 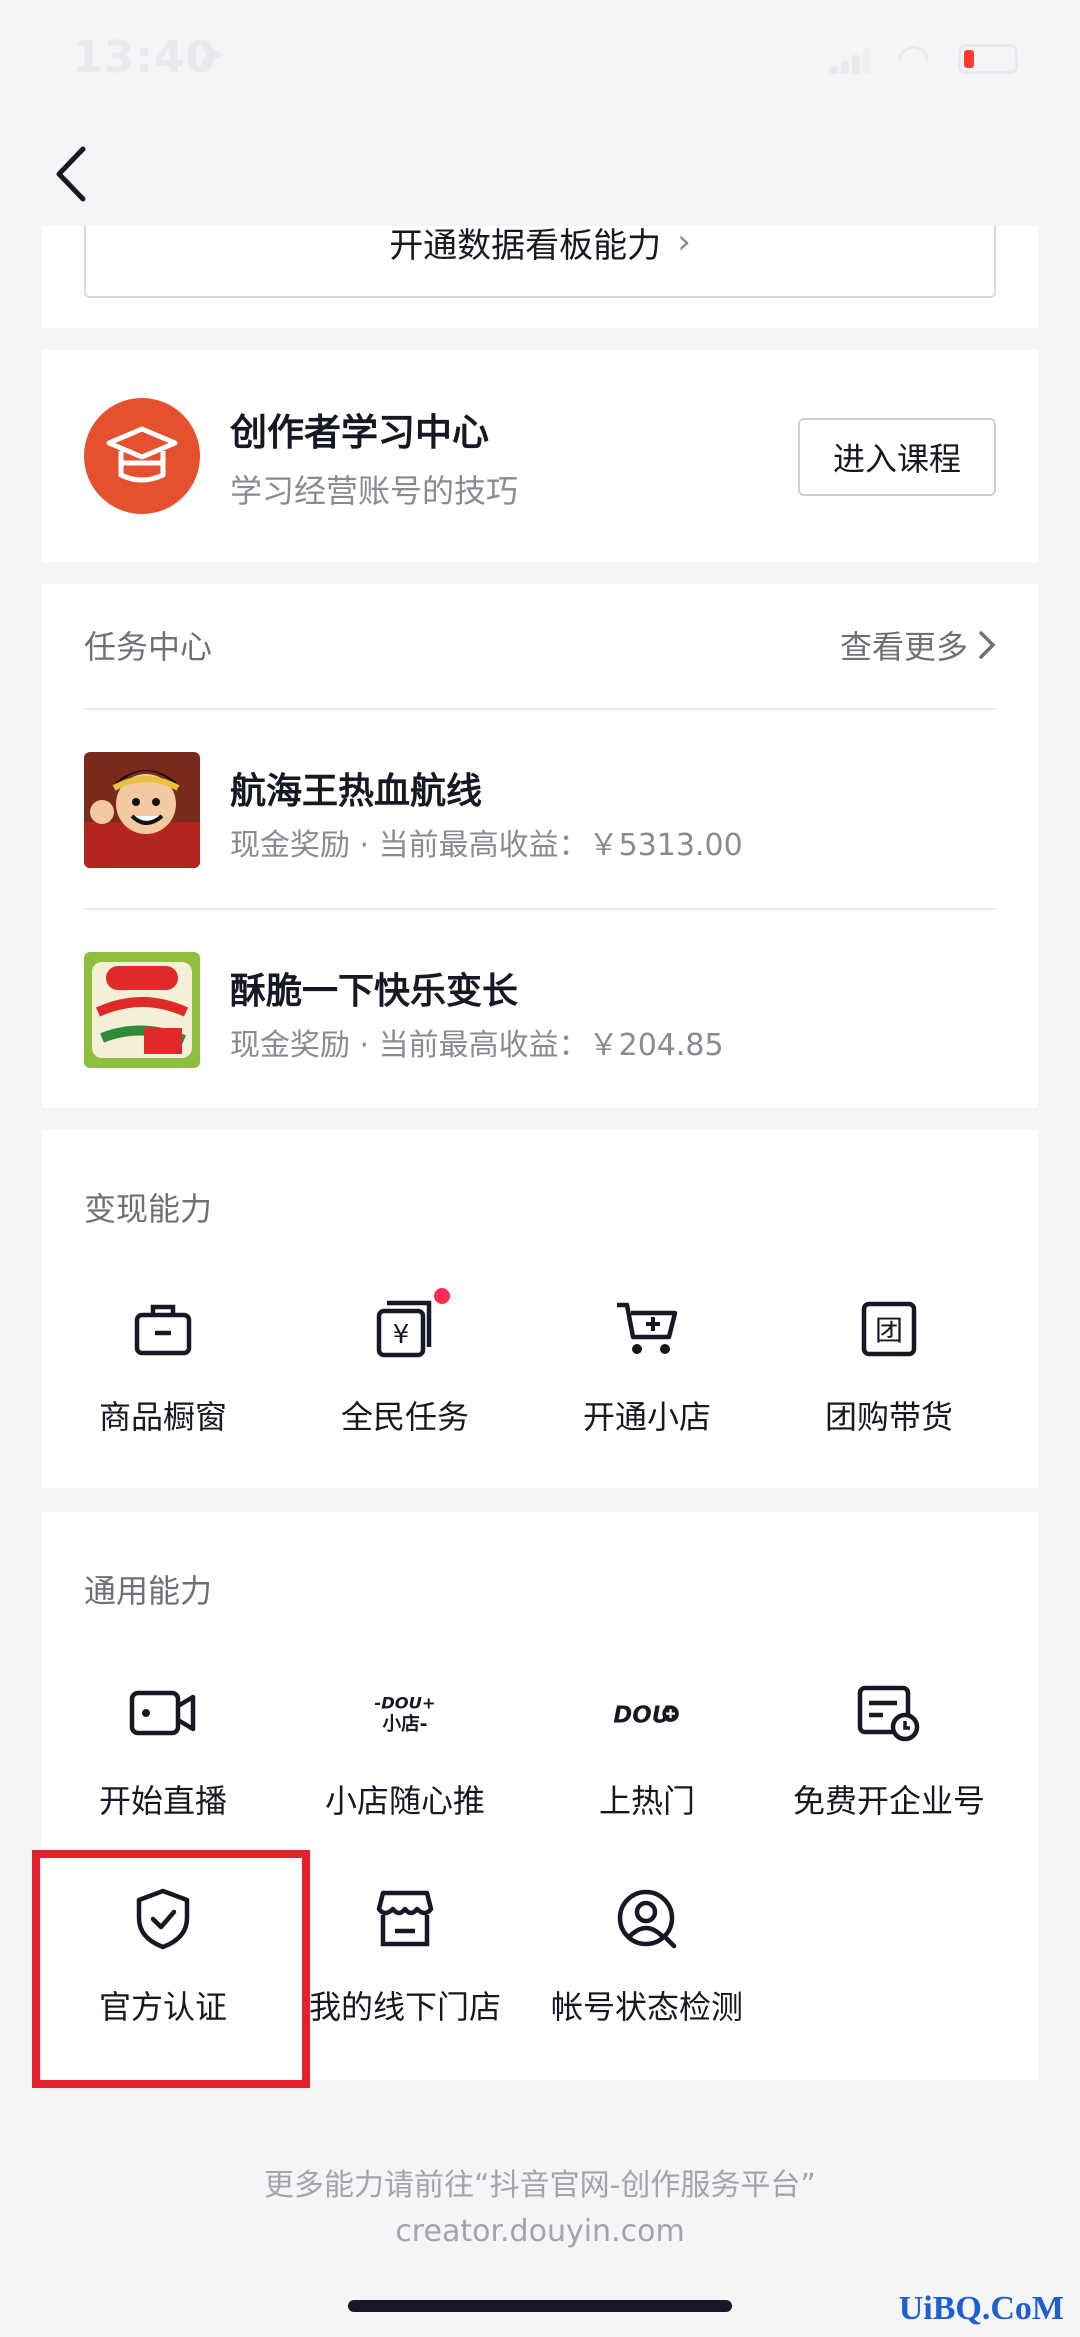 I want to click on calbee-thumbnail, so click(x=142, y=1010).